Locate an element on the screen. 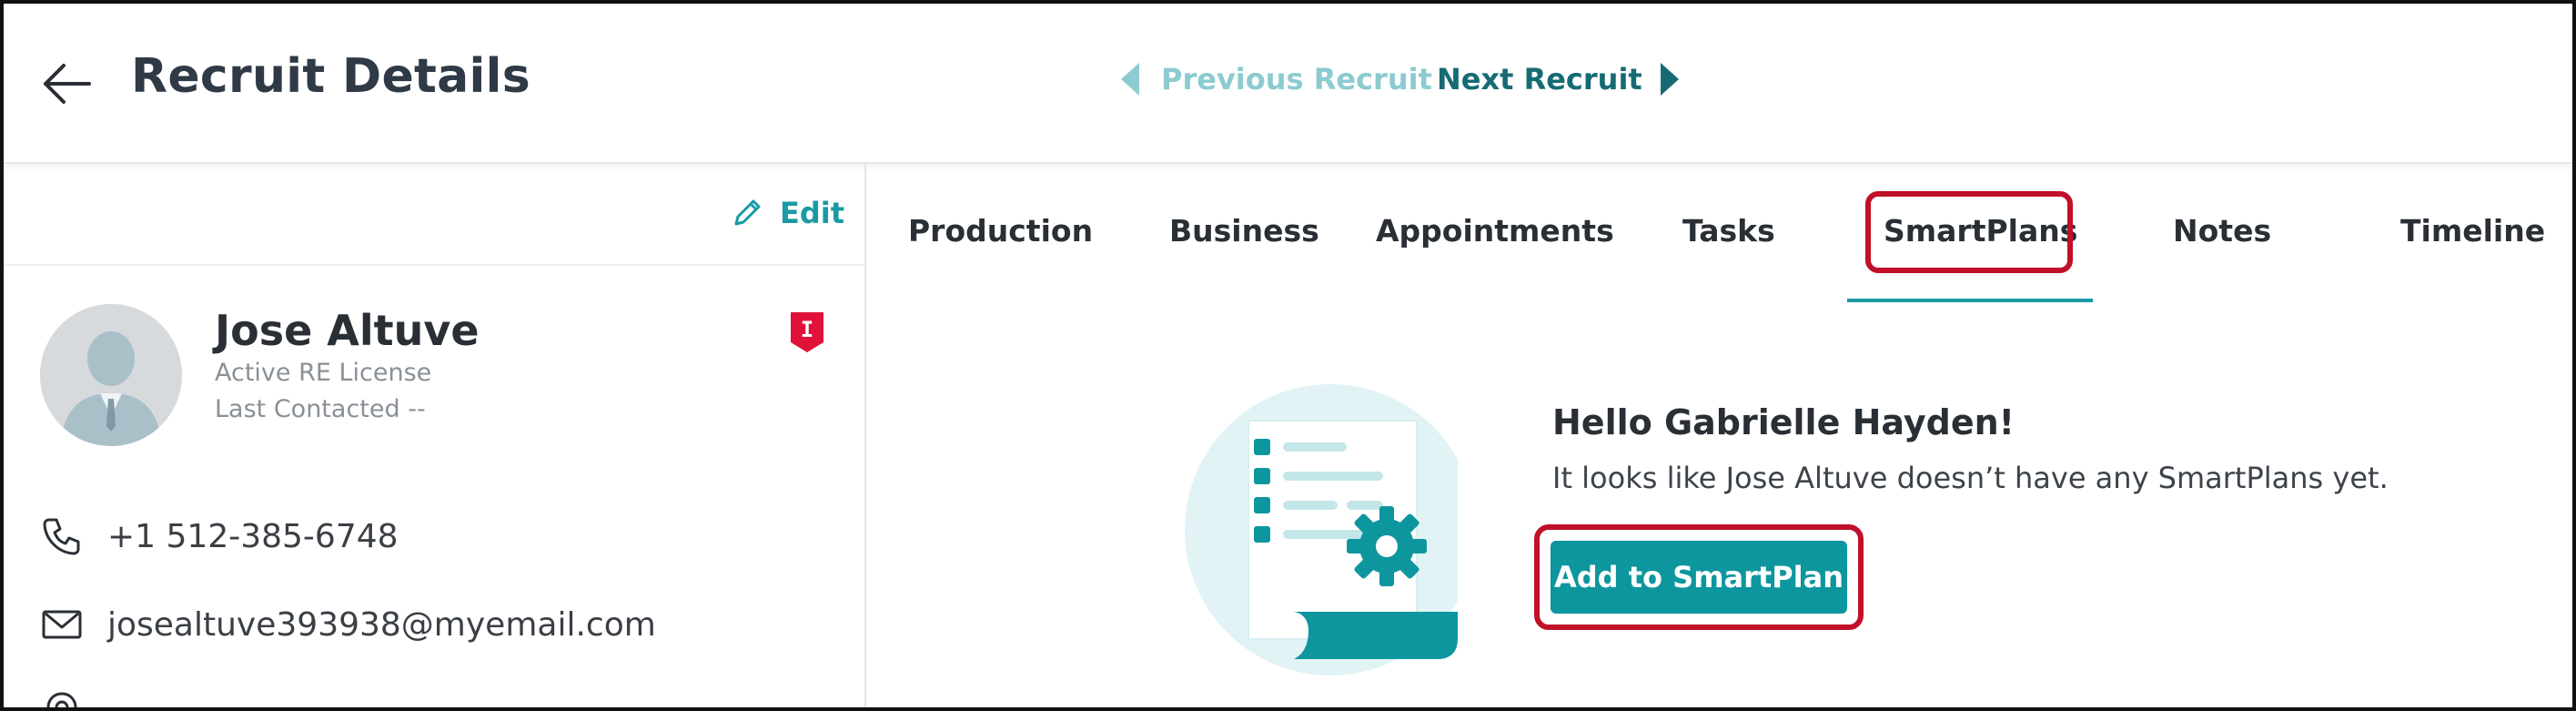 The image size is (2576, 711). badge-letter: I is located at coordinates (807, 329).